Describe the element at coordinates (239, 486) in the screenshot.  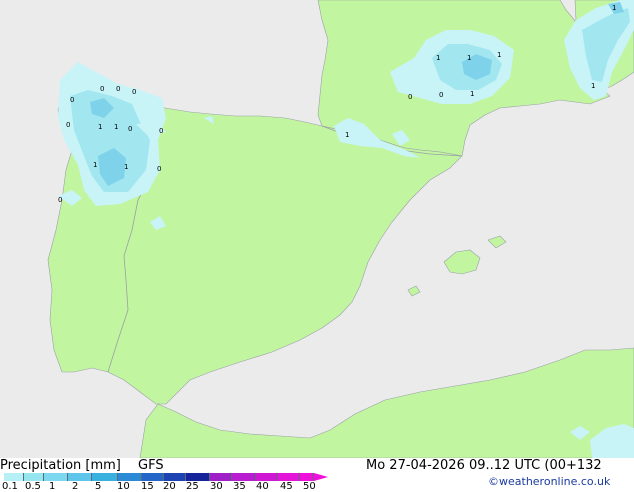
I see `legend-tick: 35` at that location.